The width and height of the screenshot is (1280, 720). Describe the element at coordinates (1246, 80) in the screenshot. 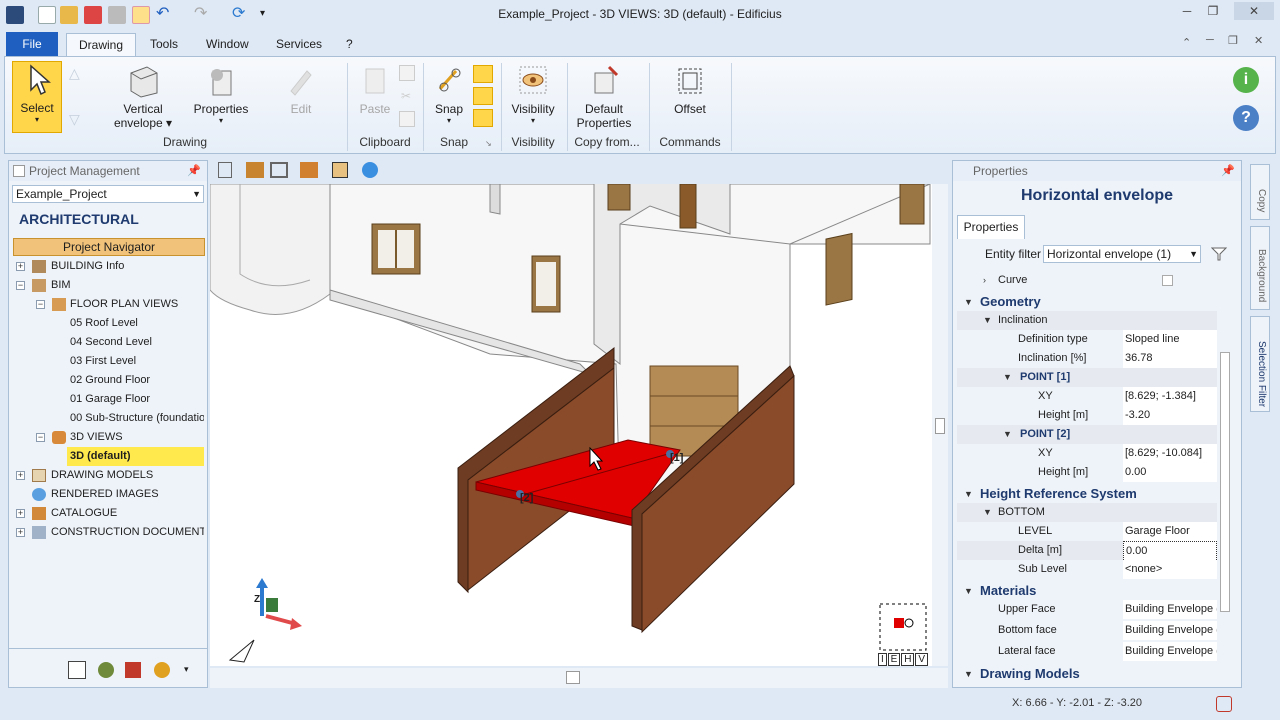

I see `info-icon: i` at that location.